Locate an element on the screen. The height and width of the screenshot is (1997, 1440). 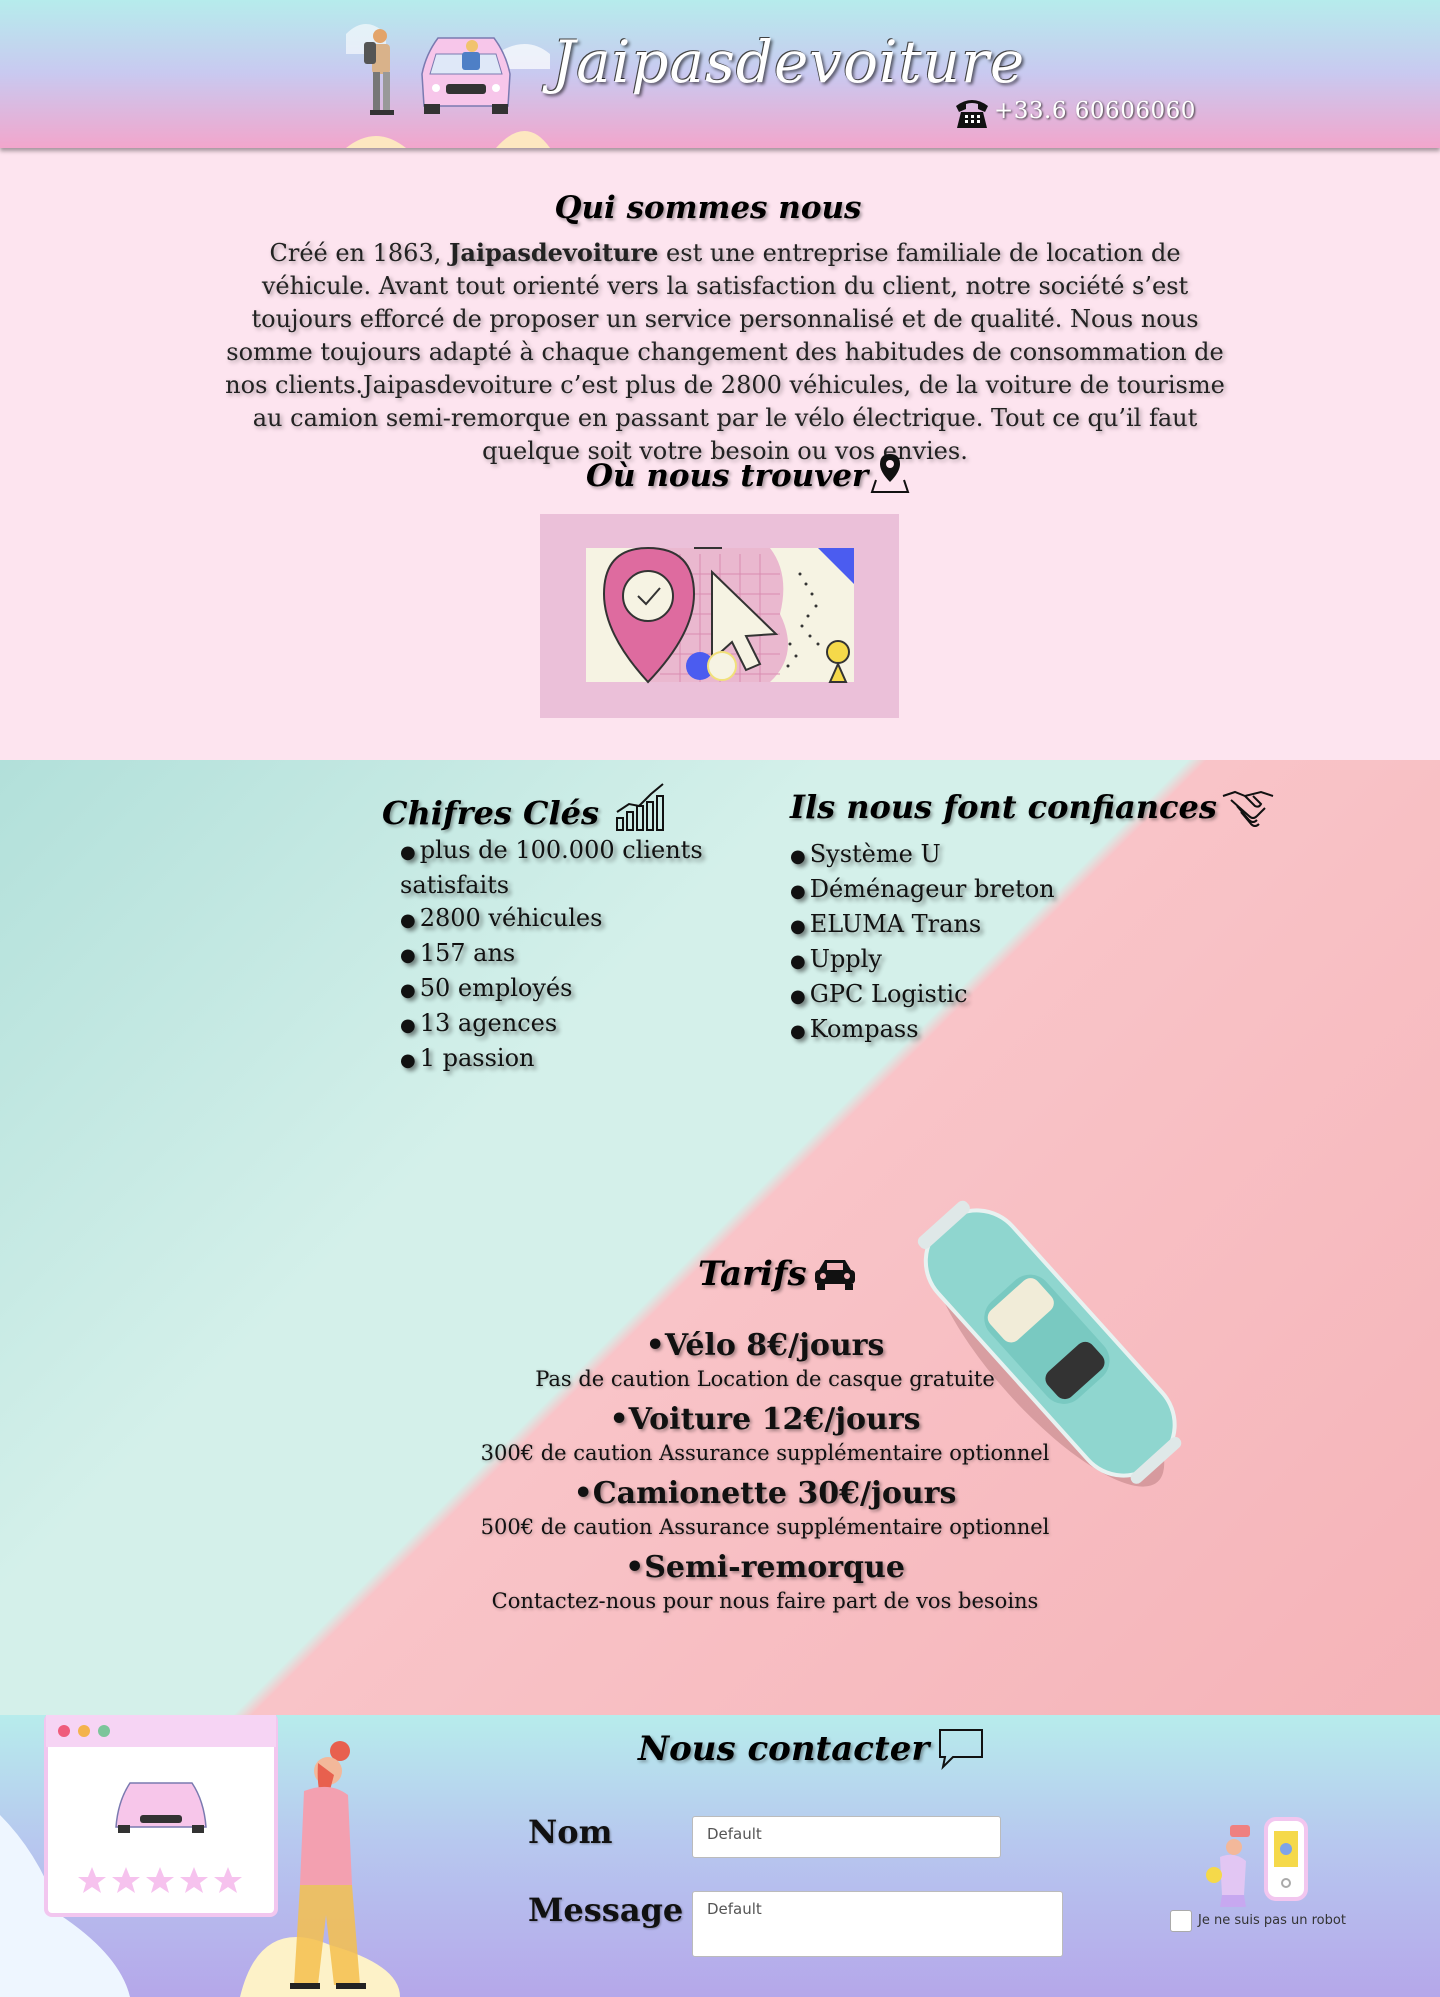
speech-bubble-icon is located at coordinates (961, 1750).